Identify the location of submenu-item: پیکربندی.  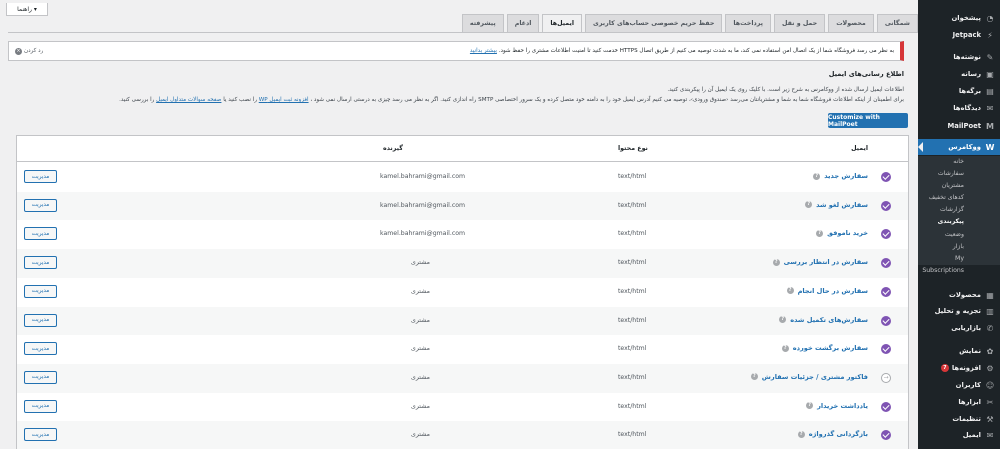
(959, 222).